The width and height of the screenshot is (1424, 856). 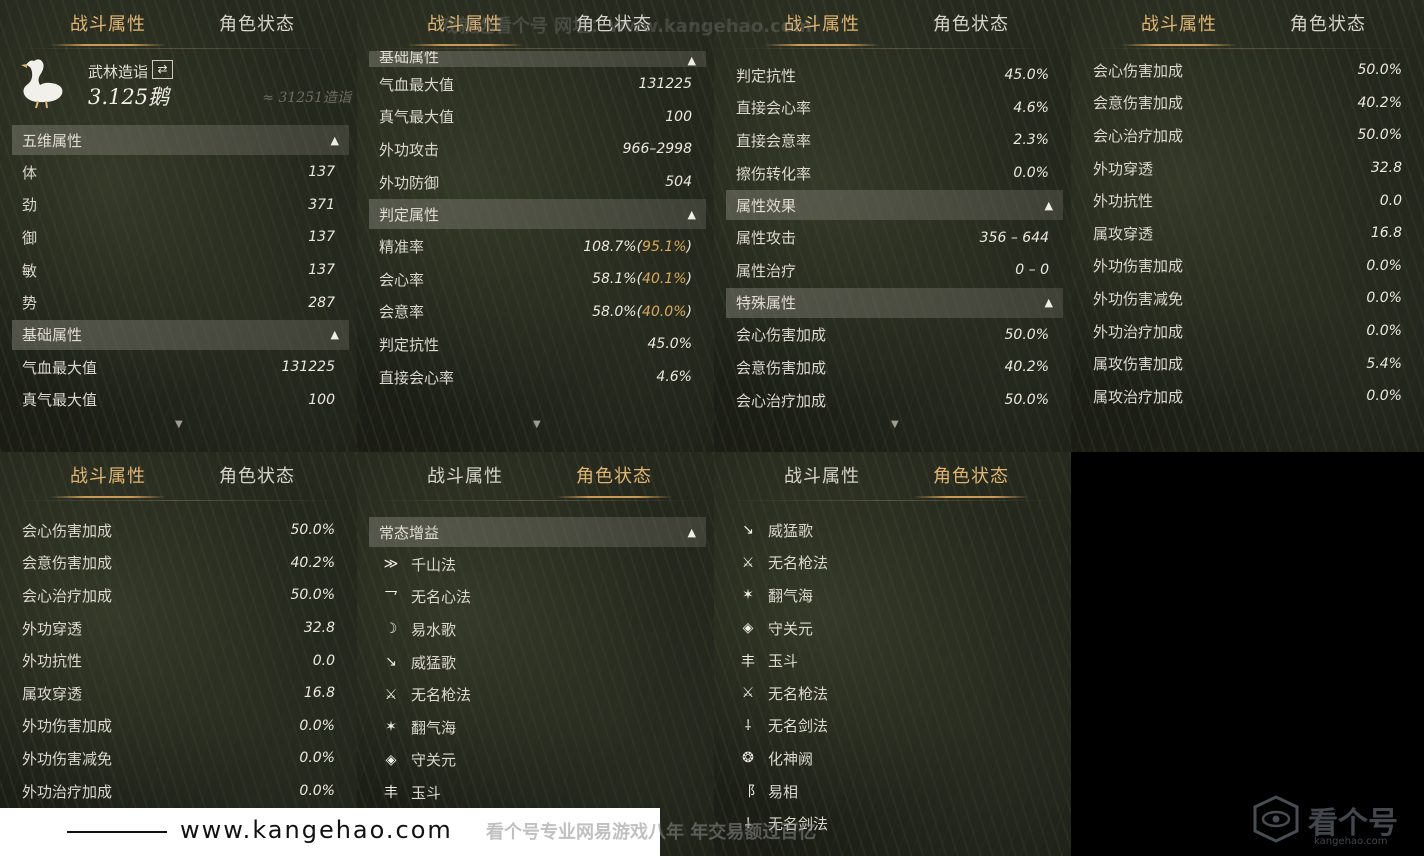 I want to click on buff-item: ⻏易相, so click(x=894, y=791).